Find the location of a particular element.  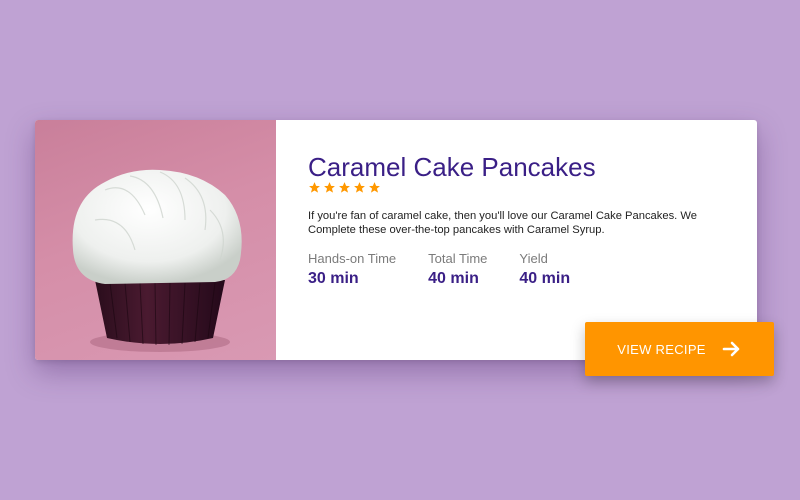

stat-label: Hands-on Time is located at coordinates (352, 258).